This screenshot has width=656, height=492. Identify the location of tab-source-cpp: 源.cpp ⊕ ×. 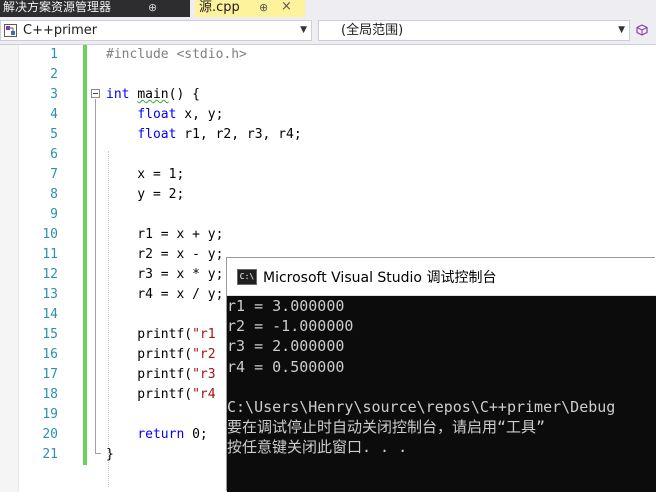
(250, 8).